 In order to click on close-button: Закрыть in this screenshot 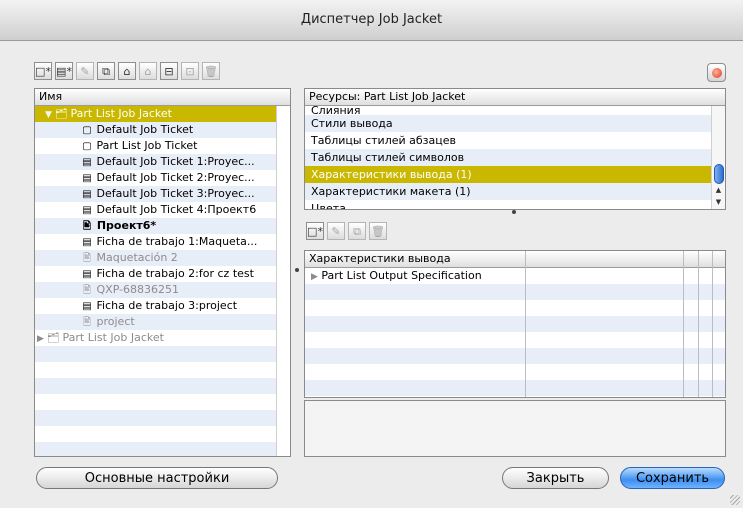, I will do `click(555, 478)`.